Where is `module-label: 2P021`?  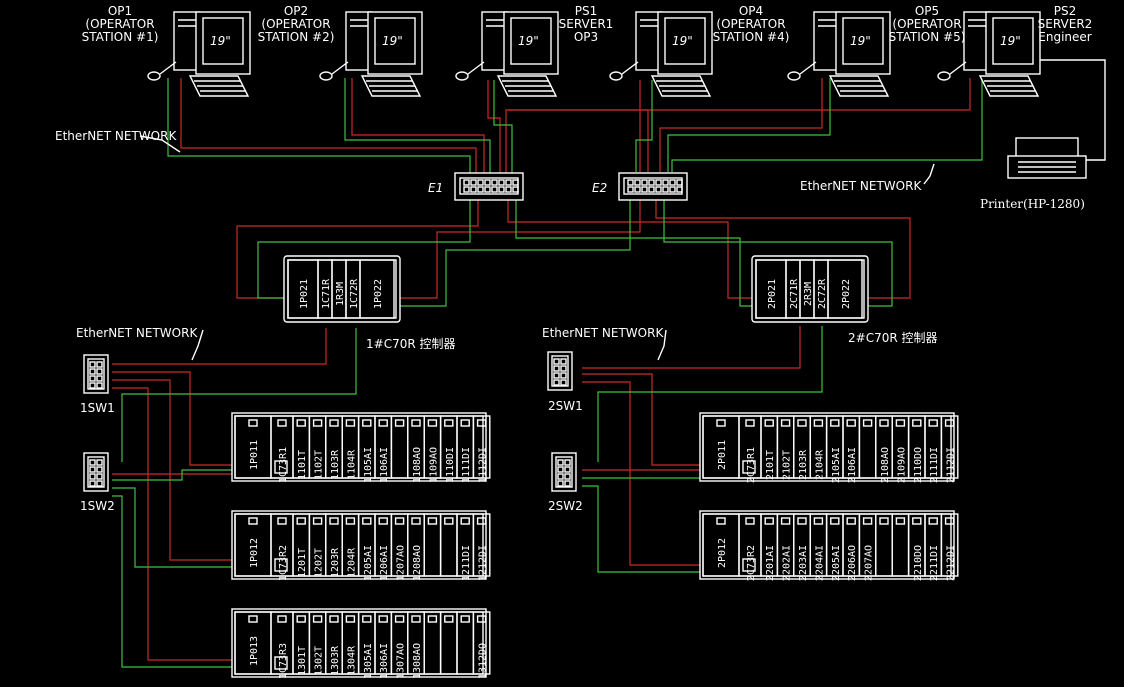 module-label: 2P021 is located at coordinates (772, 294).